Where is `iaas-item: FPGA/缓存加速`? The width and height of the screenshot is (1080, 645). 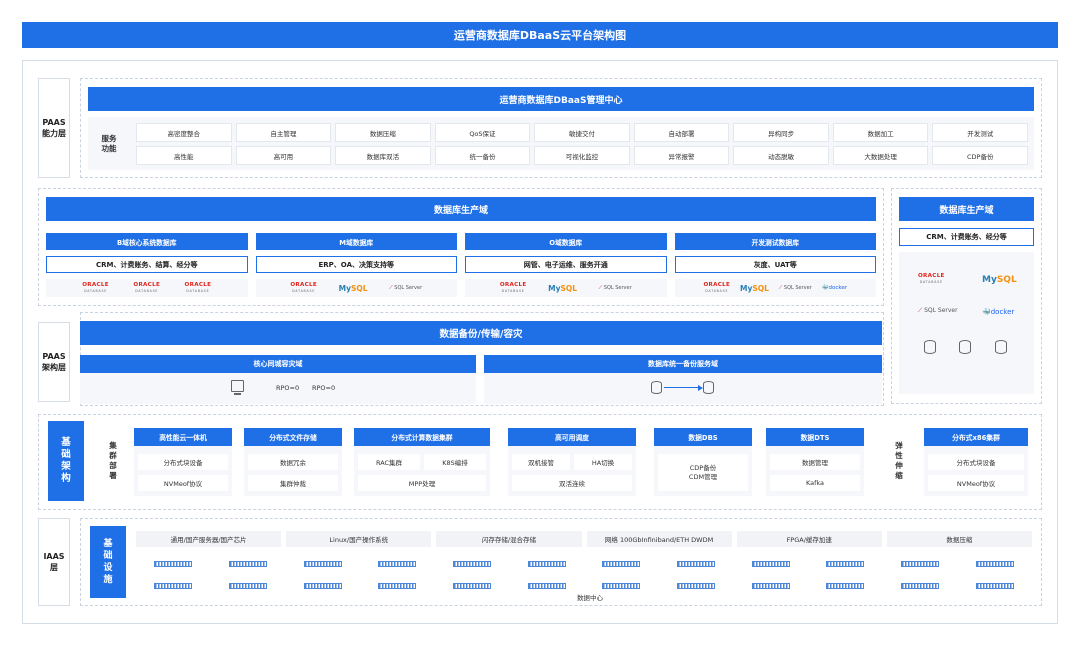
iaas-item: FPGA/缓存加速 is located at coordinates (809, 539).